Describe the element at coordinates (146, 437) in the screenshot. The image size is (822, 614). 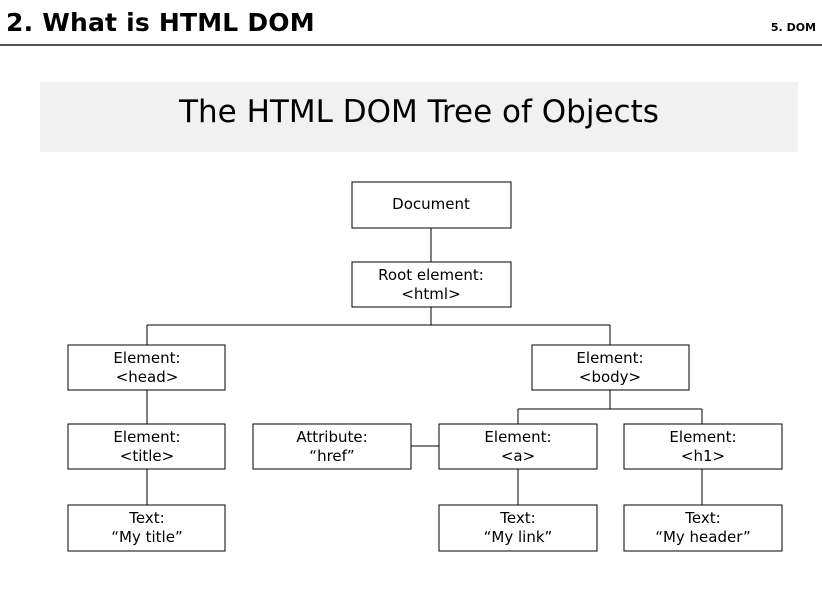
I see `node-title-line1: Element:` at that location.